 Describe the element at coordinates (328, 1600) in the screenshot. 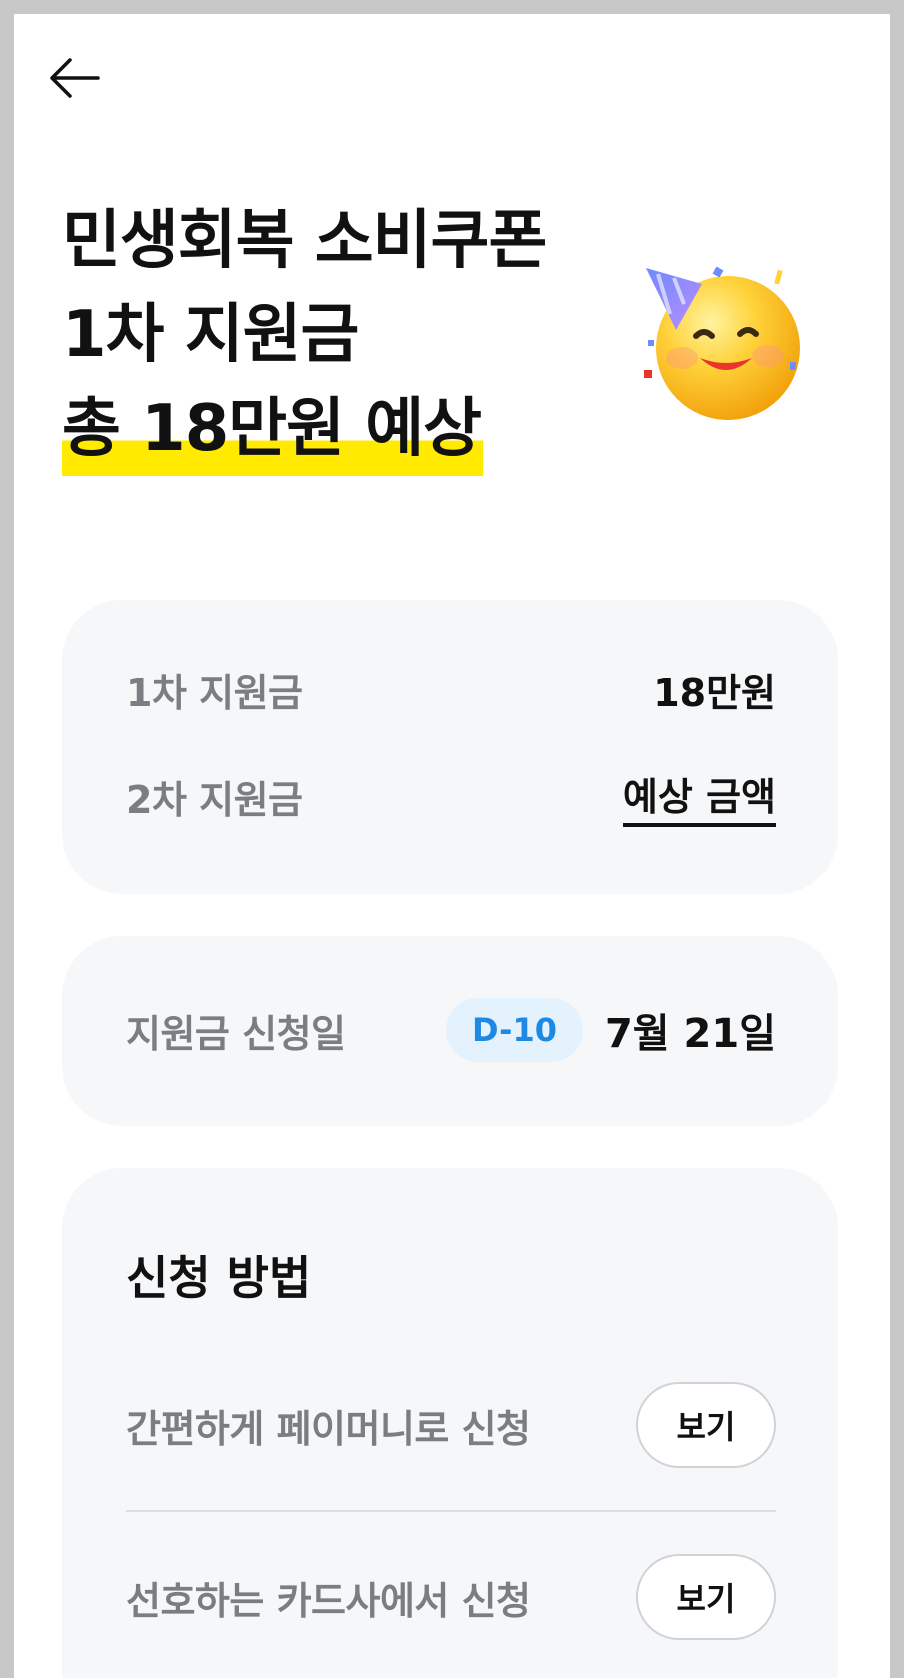

I see `method-label-card-company: 선호하는 카드사에서 신청` at that location.